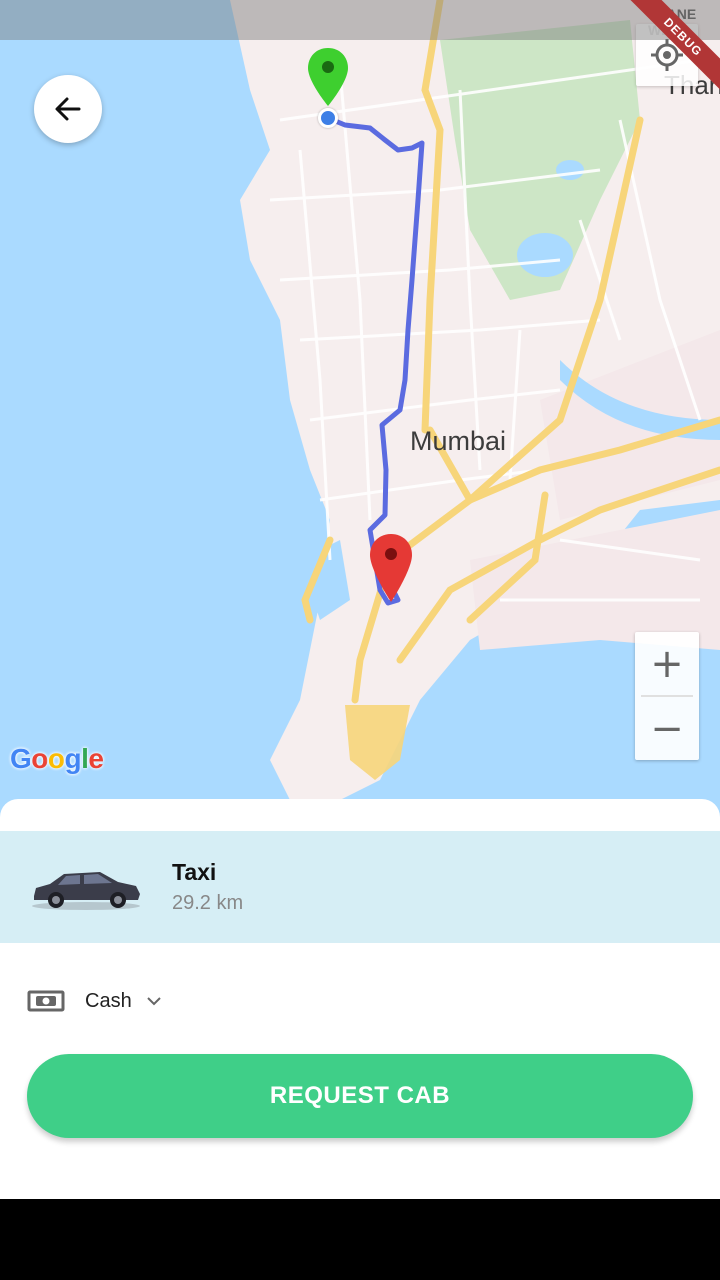  I want to click on zoom-in-button: +, so click(667, 663).